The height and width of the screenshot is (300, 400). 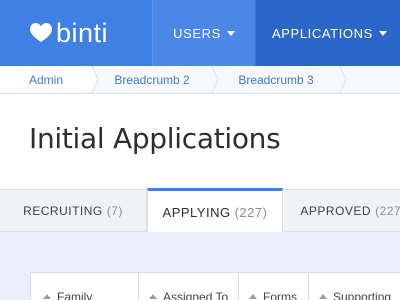 What do you see at coordinates (196, 295) in the screenshot?
I see `column-header-label: Assigned To` at bounding box center [196, 295].